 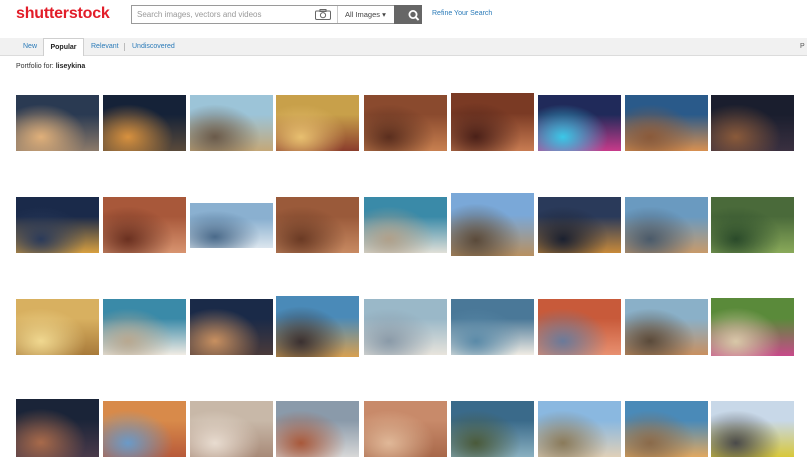 What do you see at coordinates (317, 326) in the screenshot?
I see `thumbnail-cathedral-sunset` at bounding box center [317, 326].